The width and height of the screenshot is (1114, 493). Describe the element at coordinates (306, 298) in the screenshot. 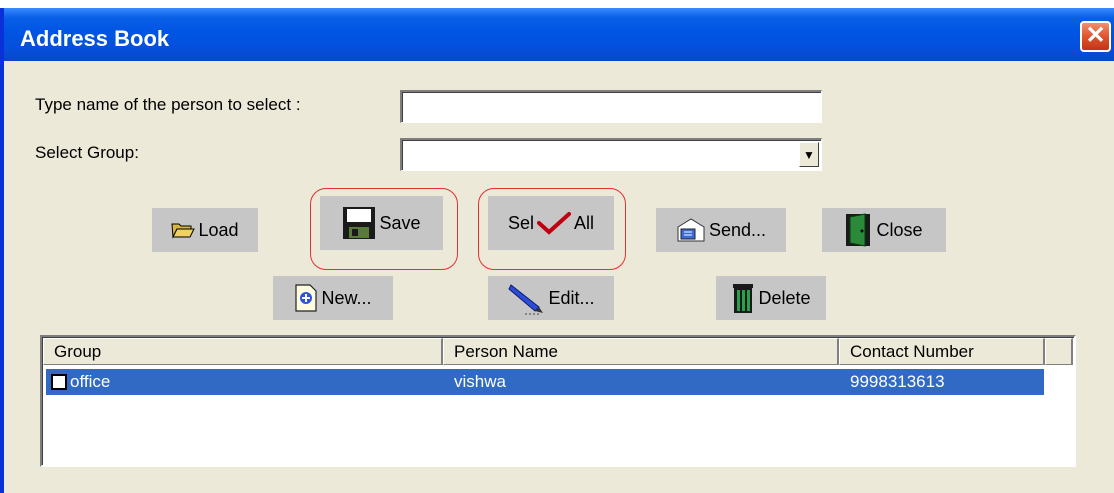

I see `new-document-icon` at that location.